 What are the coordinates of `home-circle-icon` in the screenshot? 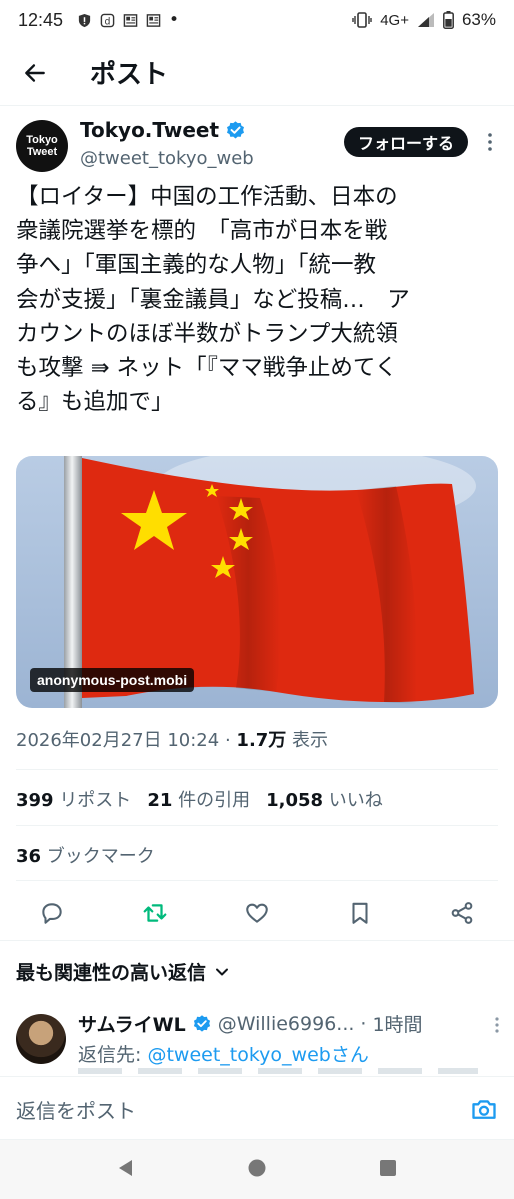 It's located at (257, 1167).